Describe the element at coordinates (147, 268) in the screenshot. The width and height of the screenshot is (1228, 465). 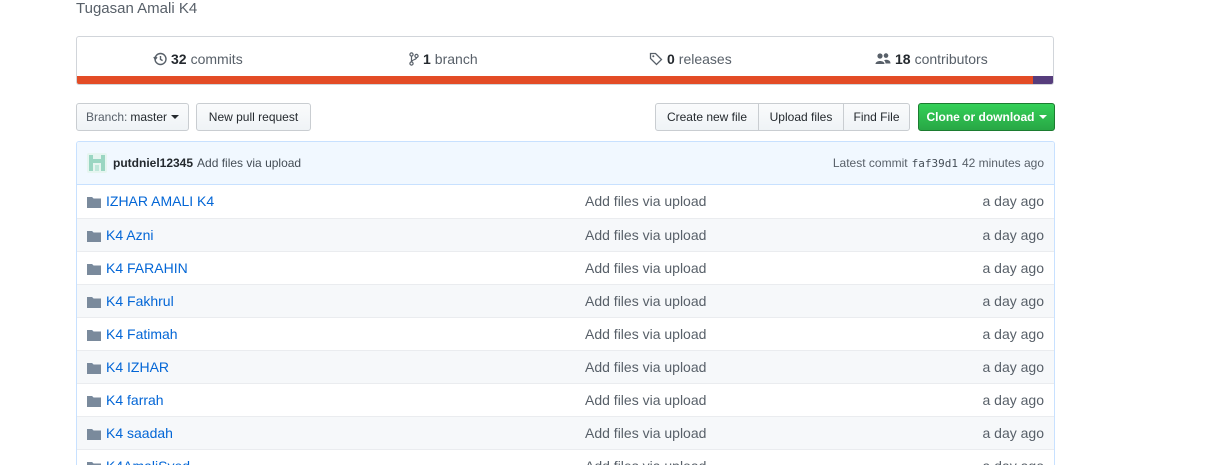
I see `file-name-link: K4 FARAHIN` at that location.